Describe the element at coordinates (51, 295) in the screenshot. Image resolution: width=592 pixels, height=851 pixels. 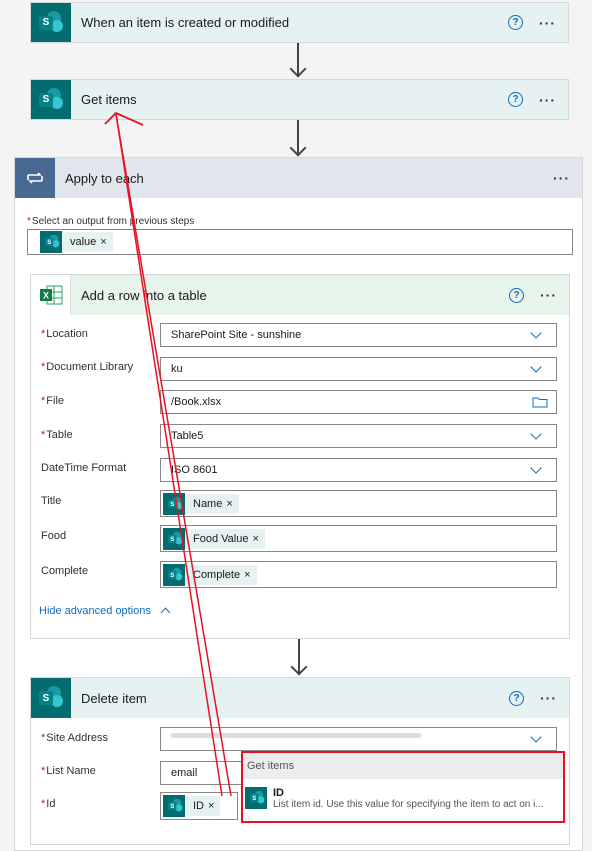
I see `excel-icon: X` at that location.